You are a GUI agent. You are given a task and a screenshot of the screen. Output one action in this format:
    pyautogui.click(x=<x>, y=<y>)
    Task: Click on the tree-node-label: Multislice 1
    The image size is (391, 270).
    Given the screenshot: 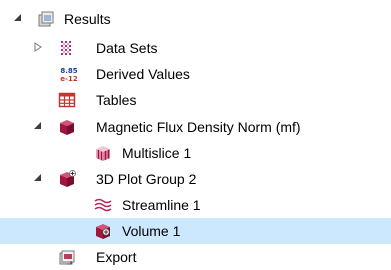 What is the action you would take?
    pyautogui.click(x=157, y=153)
    